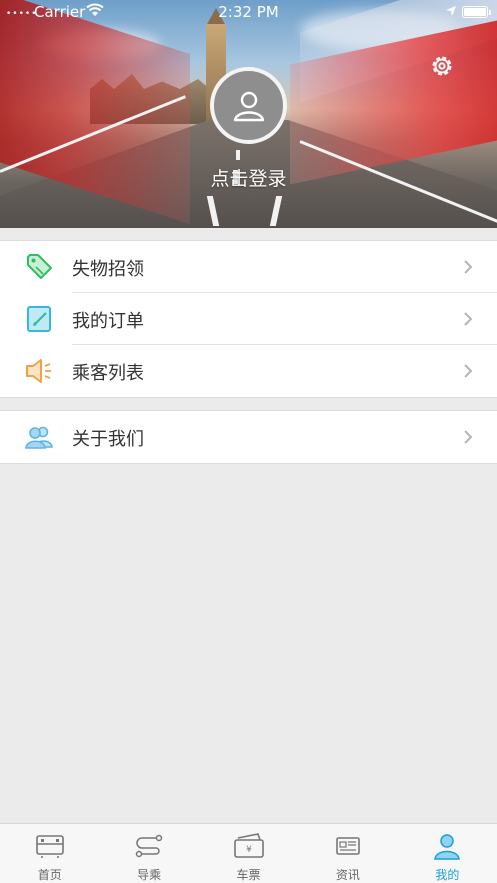 The height and width of the screenshot is (883, 497). What do you see at coordinates (248, 267) in the screenshot?
I see `menu-item-lost-found: 失物招领` at bounding box center [248, 267].